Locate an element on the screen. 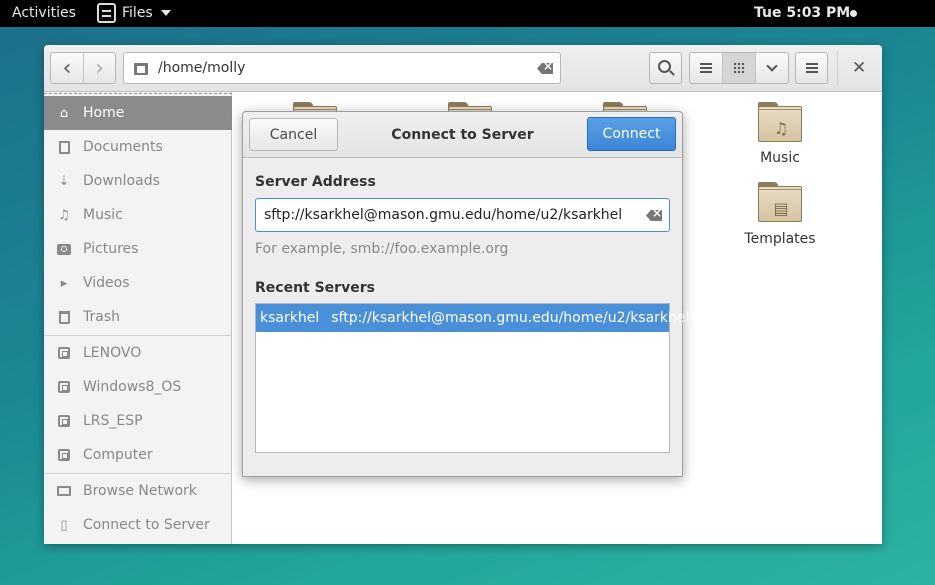 The image size is (935, 585). sidebar-item-lrs-esp: LRS_ESP is located at coordinates (138, 421).